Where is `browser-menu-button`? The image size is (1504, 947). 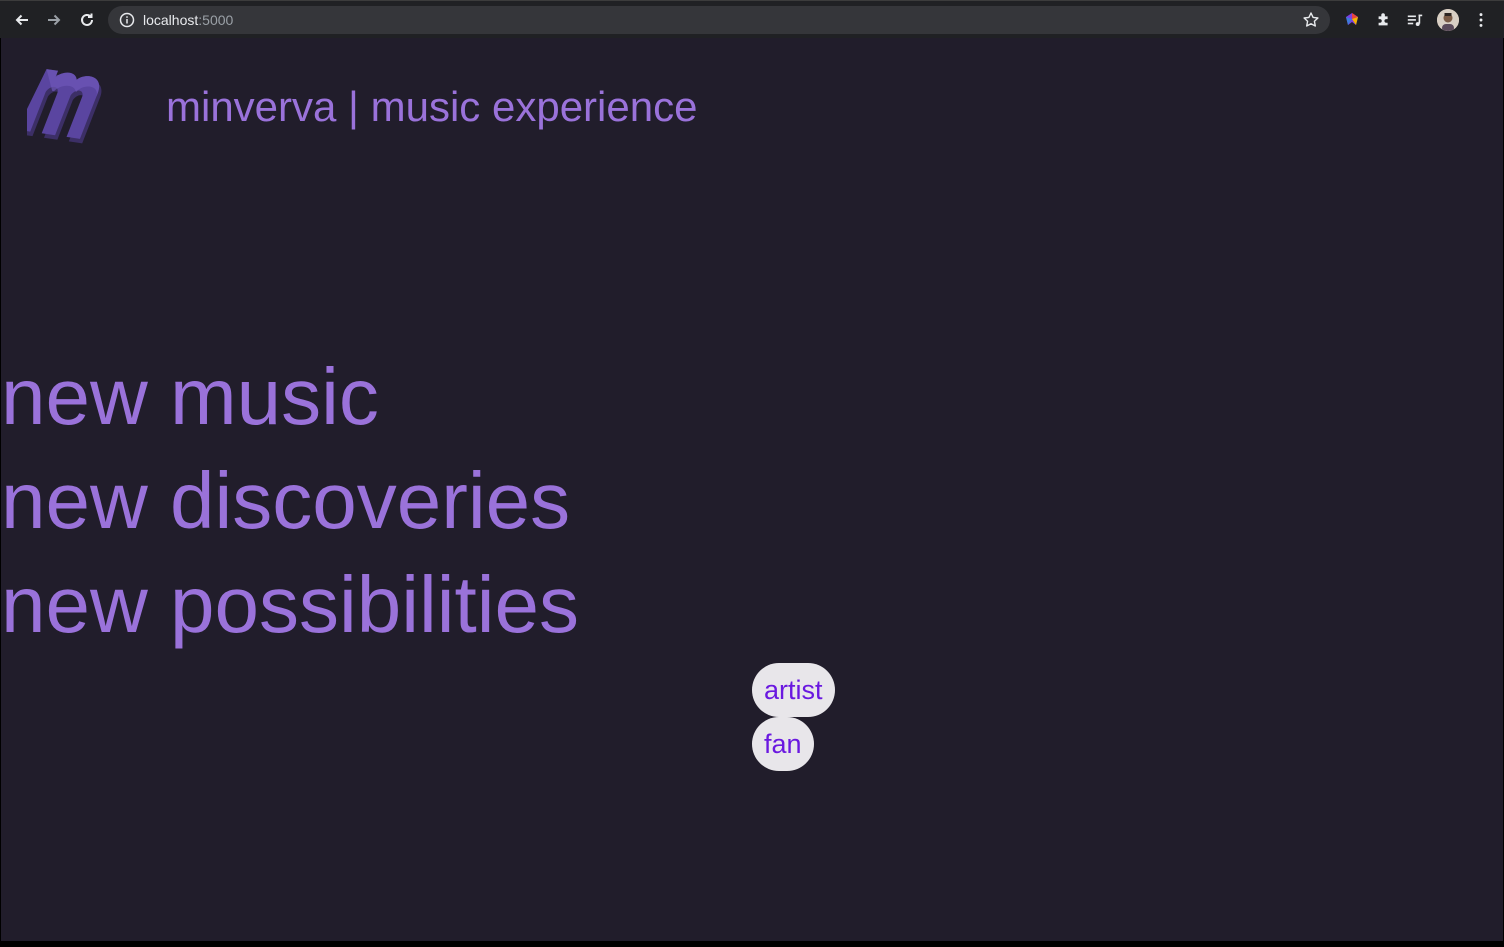
browser-menu-button is located at coordinates (1481, 20).